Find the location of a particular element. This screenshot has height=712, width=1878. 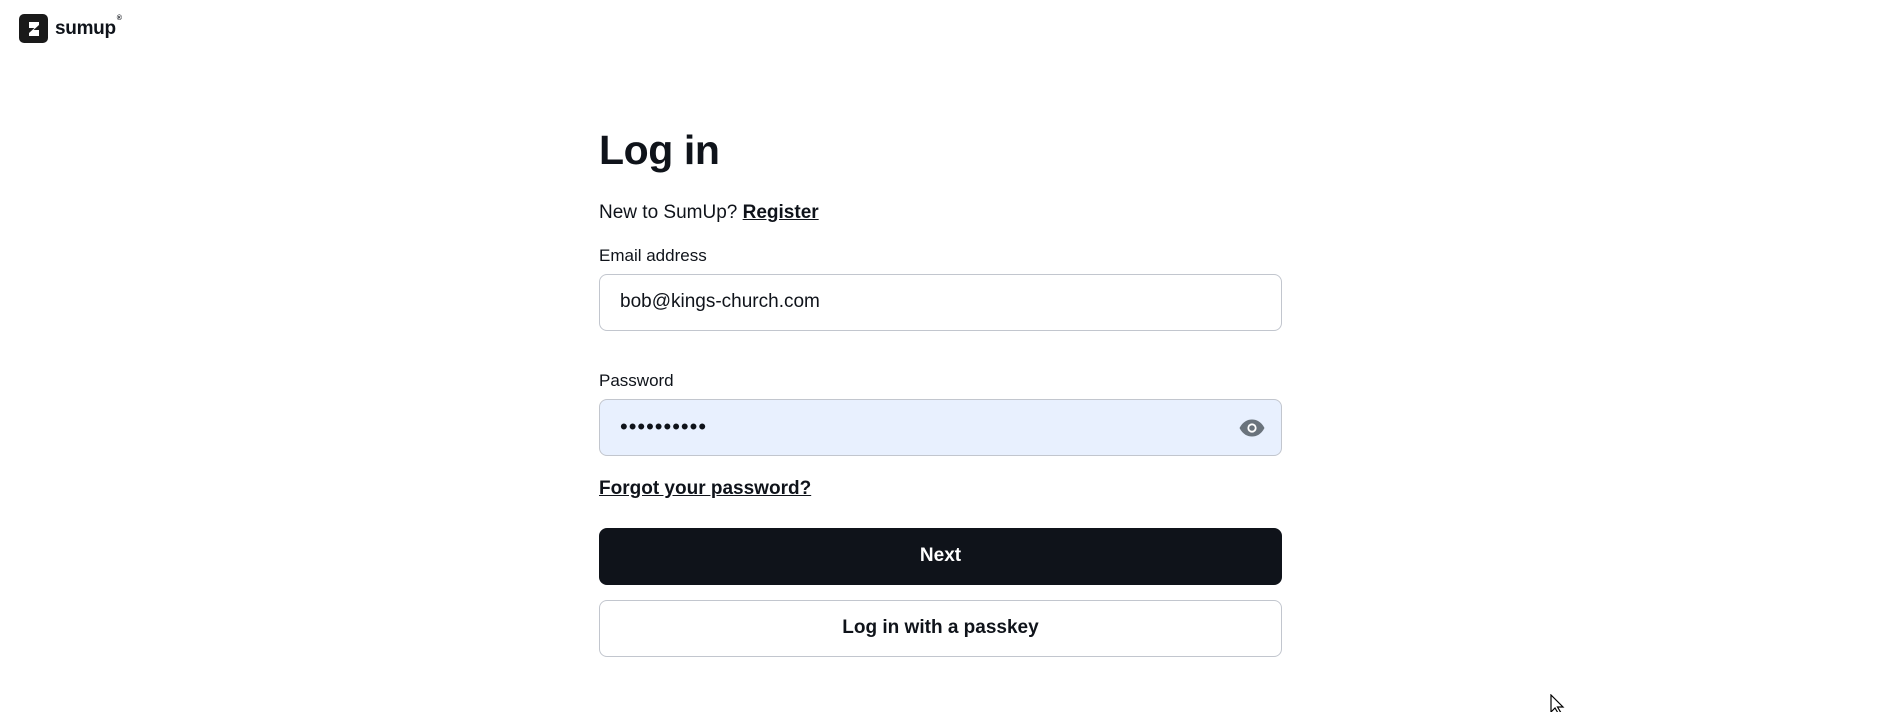

passkey-login-button: Log in with a passkey is located at coordinates (940, 628).